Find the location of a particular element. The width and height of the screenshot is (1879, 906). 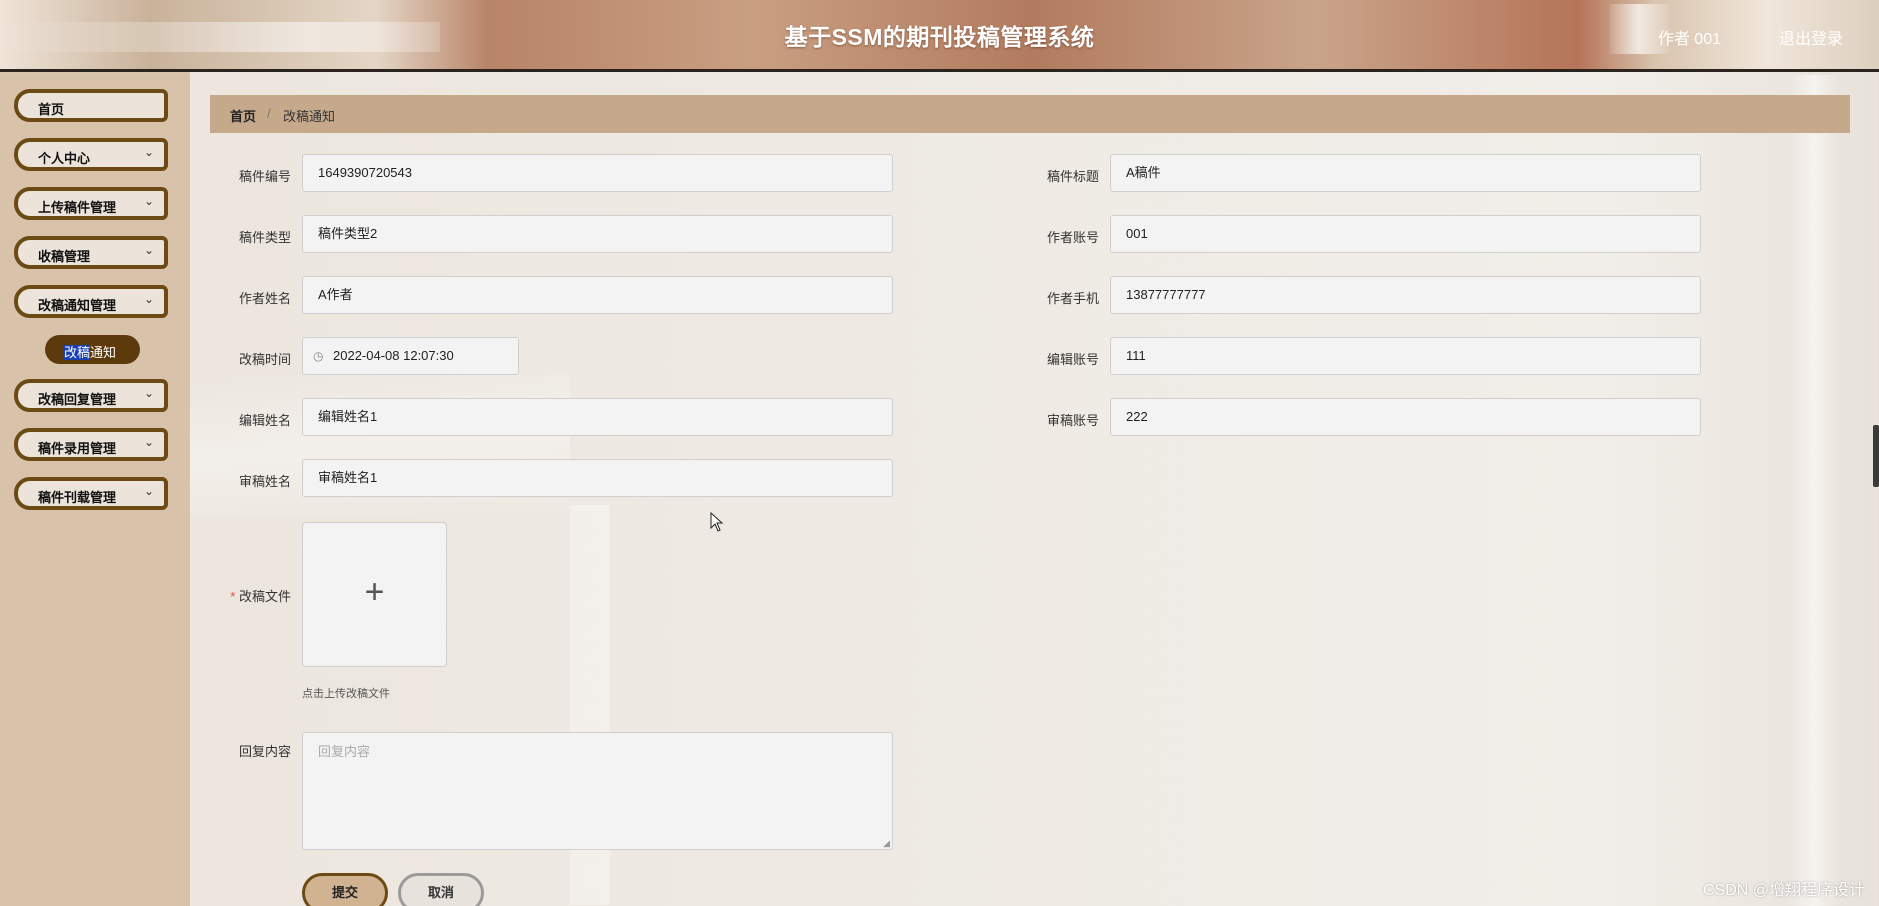

top-header: 基于SSM的期刊投稿管理系统 作者 001 退出登录 is located at coordinates (939, 36).